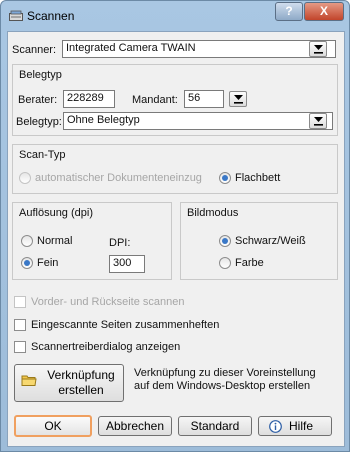  What do you see at coordinates (118, 178) in the screenshot?
I see `scan-typ-auto-label: automatischer Dokumenteneinzug` at bounding box center [118, 178].